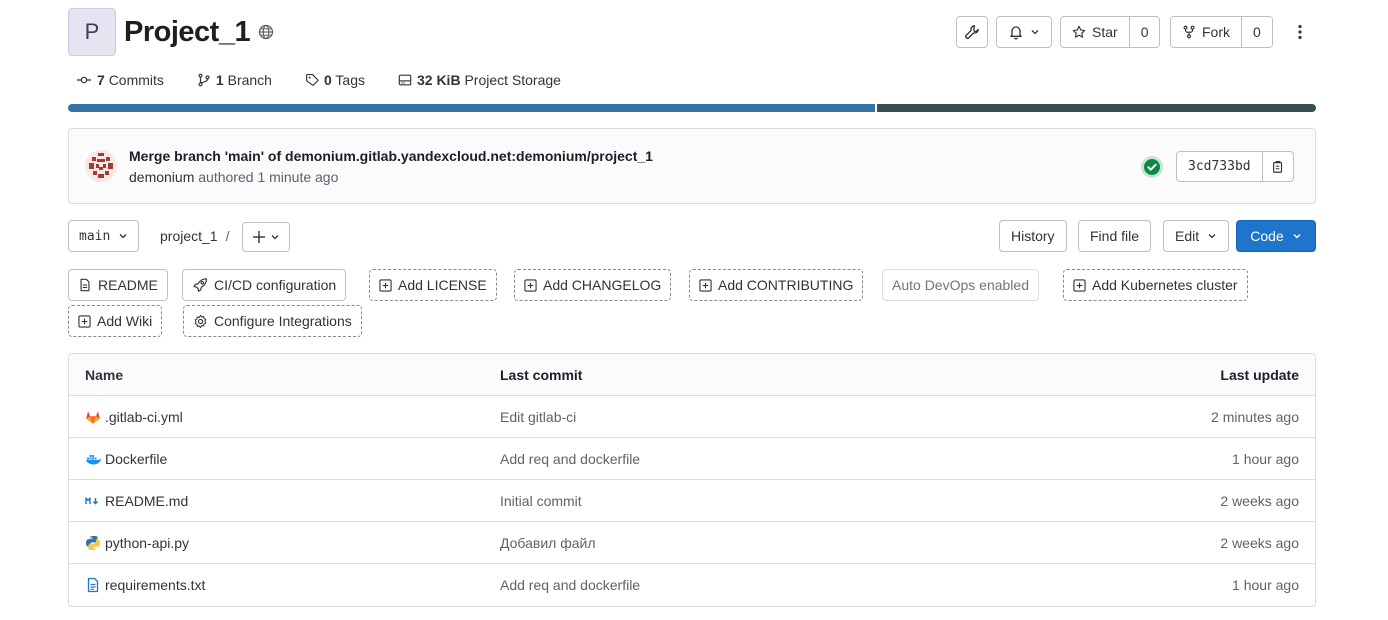 The width and height of the screenshot is (1388, 620). I want to click on stat-tags: 0 Tags, so click(335, 80).